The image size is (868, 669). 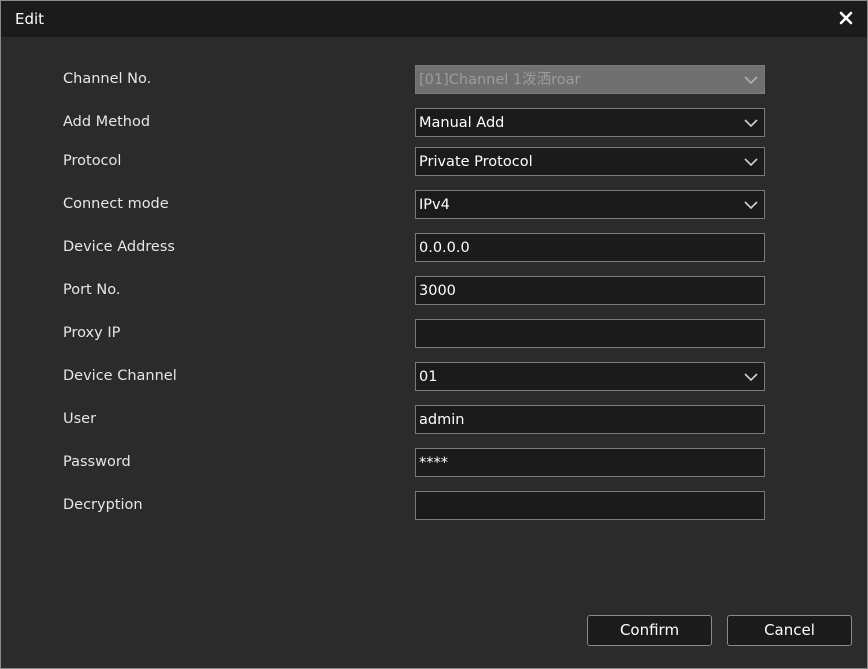 What do you see at coordinates (590, 161) in the screenshot?
I see `protocol-select: Private Protocol` at bounding box center [590, 161].